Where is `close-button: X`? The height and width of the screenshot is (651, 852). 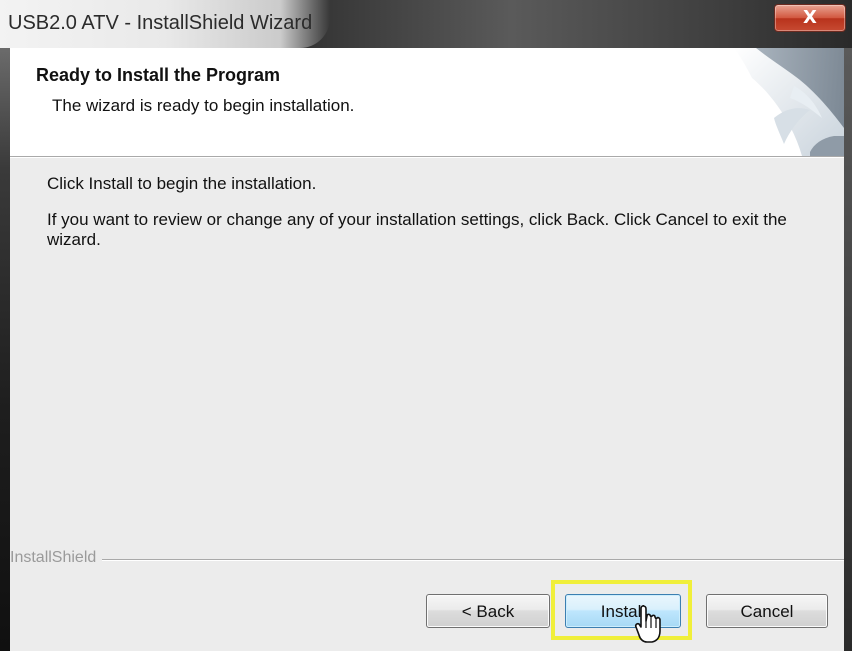 close-button: X is located at coordinates (810, 18).